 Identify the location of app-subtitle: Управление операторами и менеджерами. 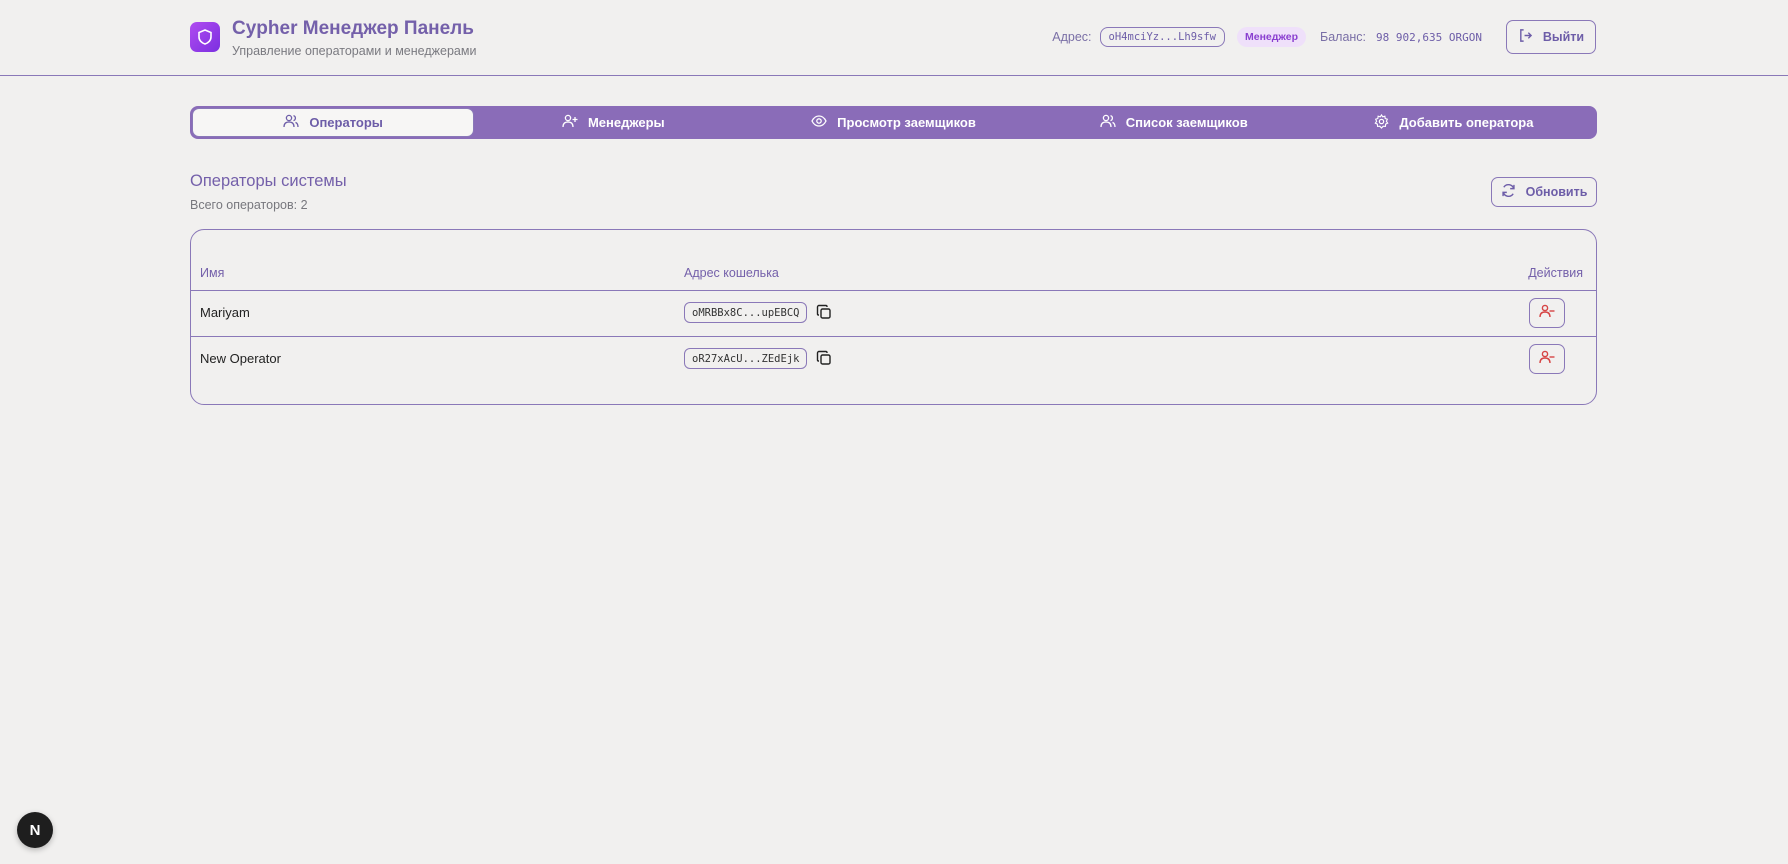
(354, 51).